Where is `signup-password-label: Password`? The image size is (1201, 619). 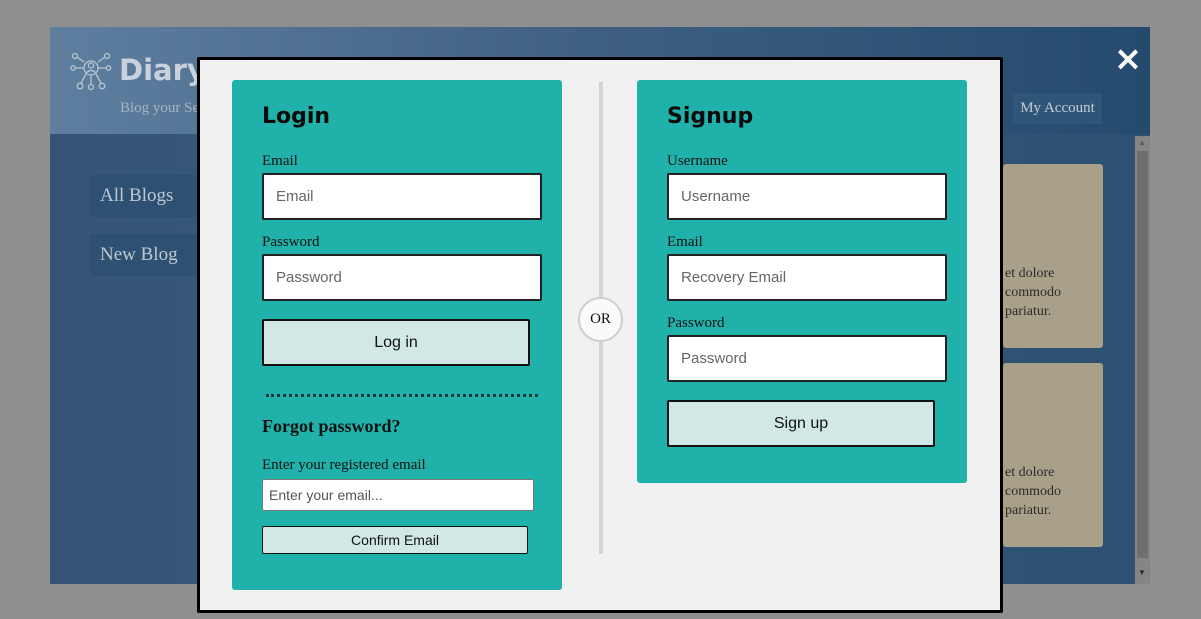 signup-password-label: Password is located at coordinates (696, 323).